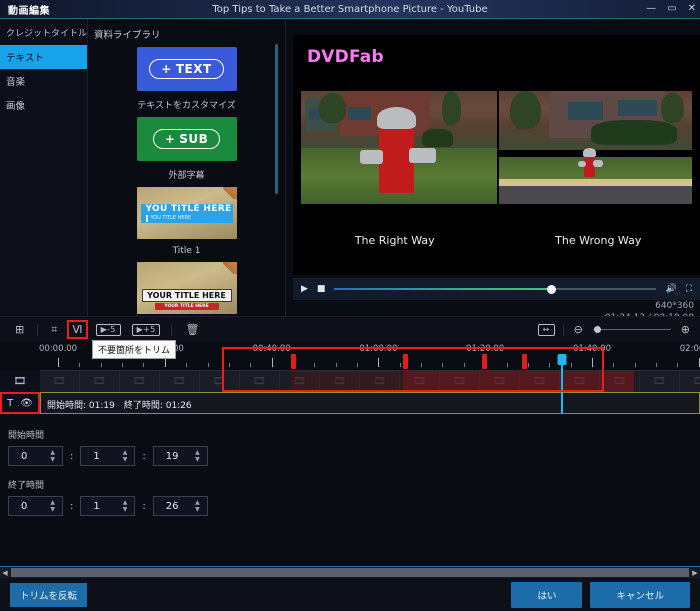 Image resolution: width=700 pixels, height=611 pixels. I want to click on close-icon: ✕, so click(692, 9).